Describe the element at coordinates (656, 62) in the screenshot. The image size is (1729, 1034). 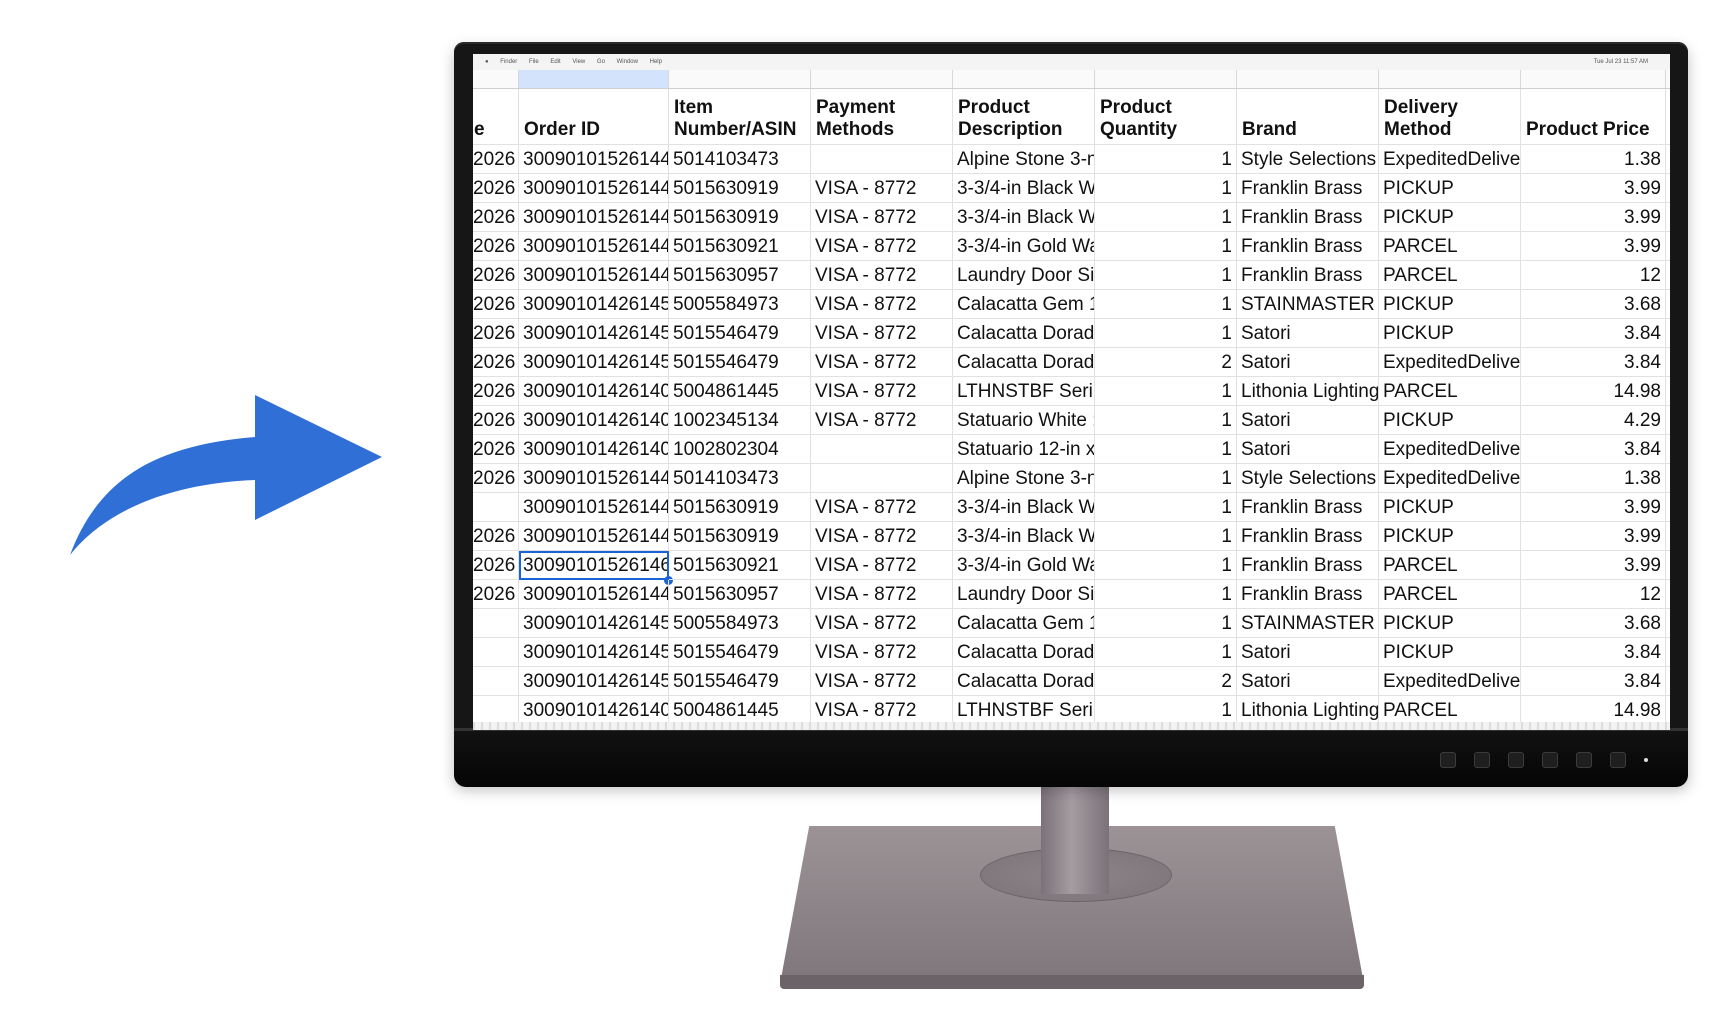
I see `menu-item: Help` at that location.